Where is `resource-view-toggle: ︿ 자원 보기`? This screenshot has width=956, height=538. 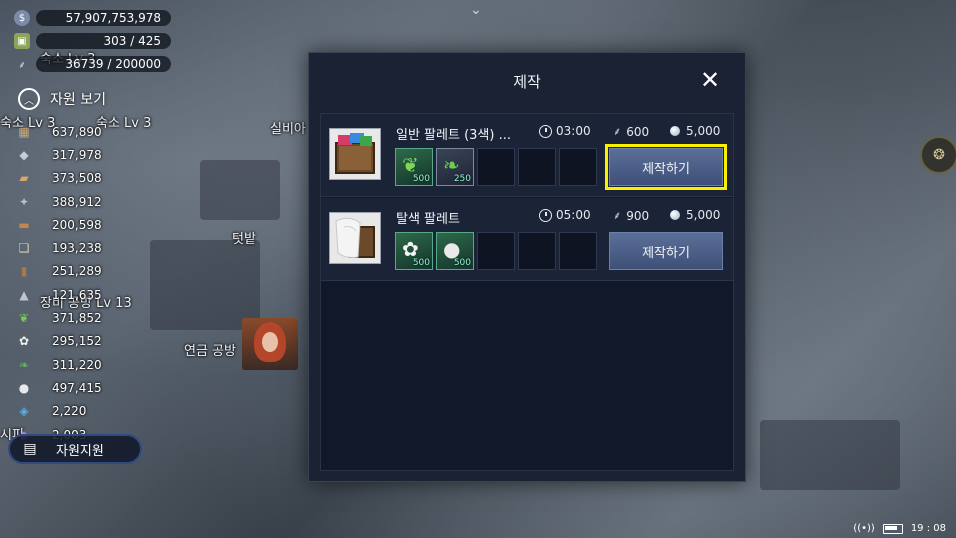
resource-view-toggle: ︿ 자원 보기 is located at coordinates (62, 99).